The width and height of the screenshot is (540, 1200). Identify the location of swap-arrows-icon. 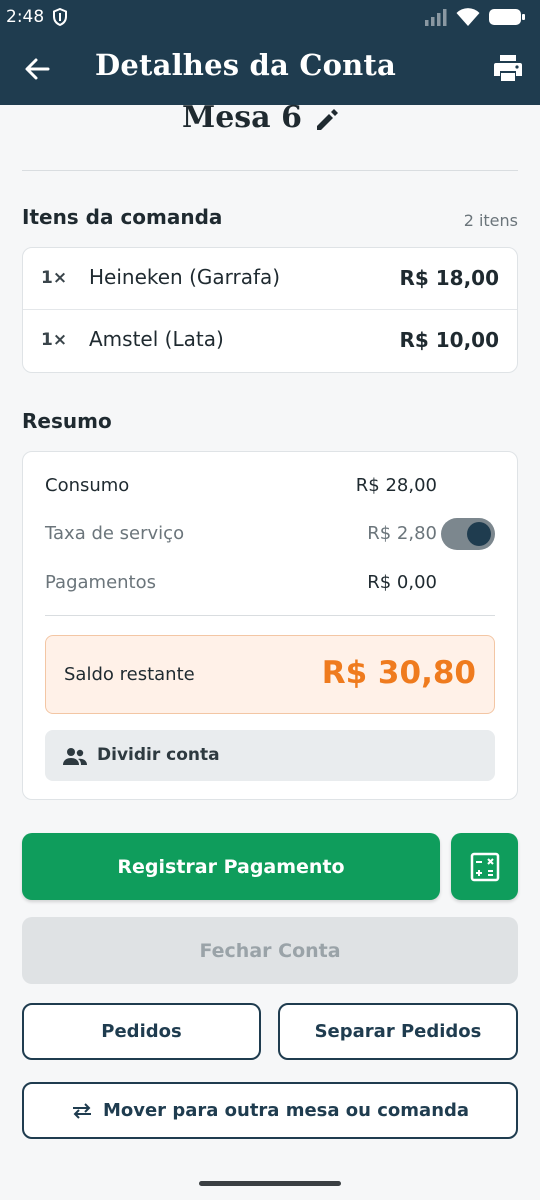
(81, 1110).